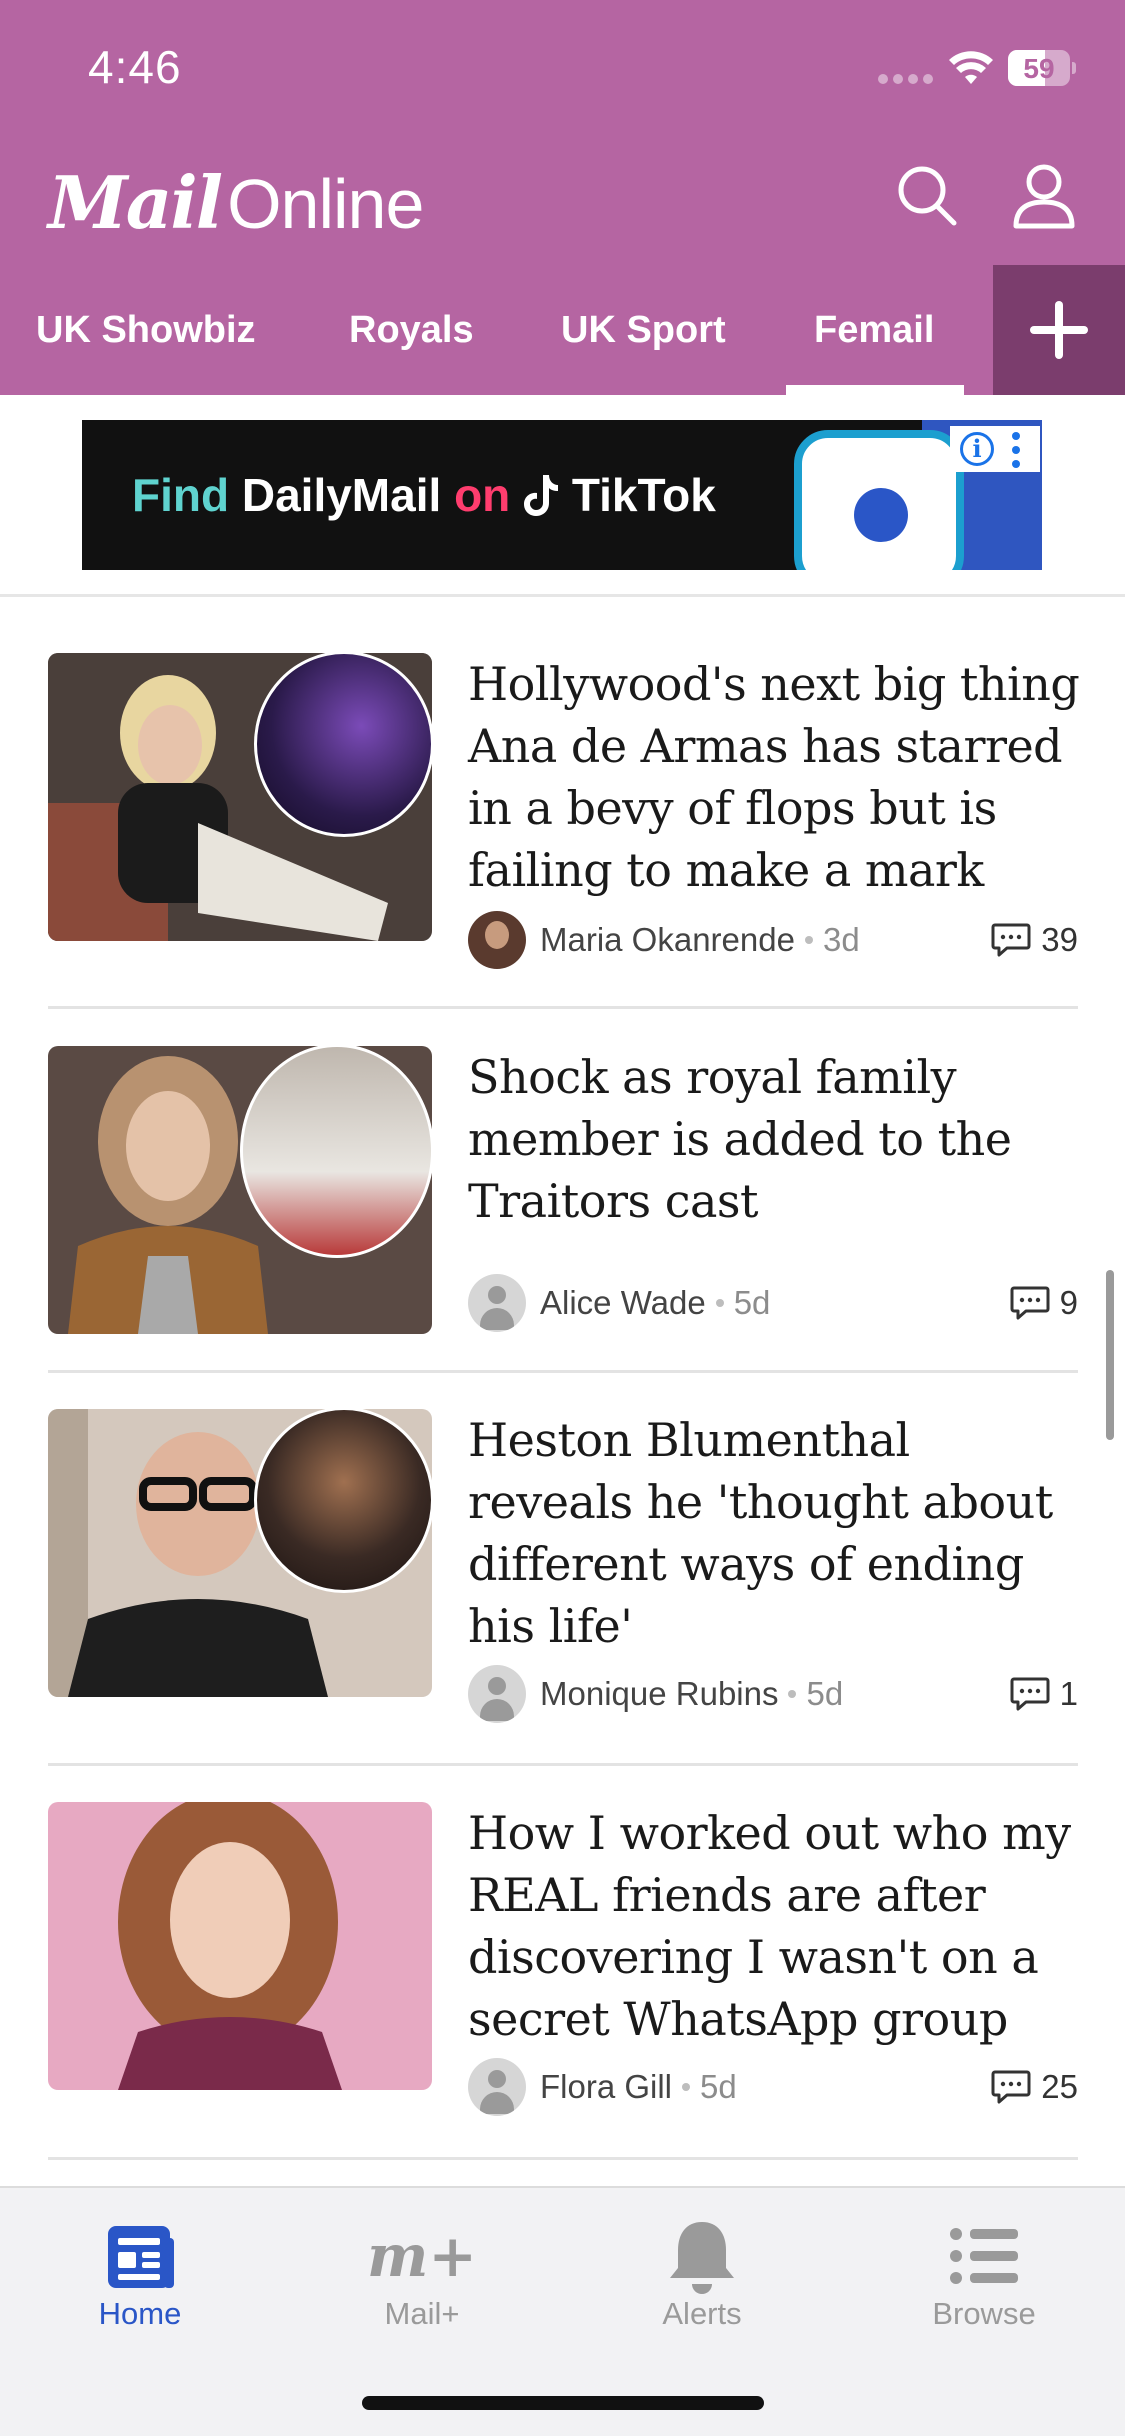 This screenshot has height=2436, width=1125. I want to click on list-icon, so click(984, 2256).